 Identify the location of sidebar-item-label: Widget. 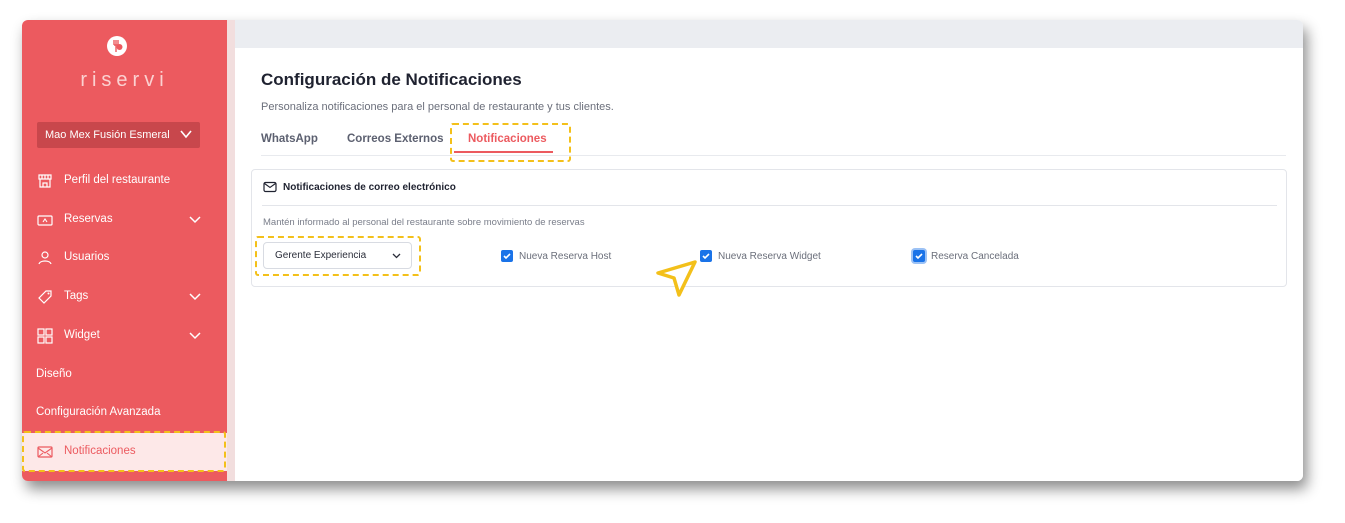
(82, 335).